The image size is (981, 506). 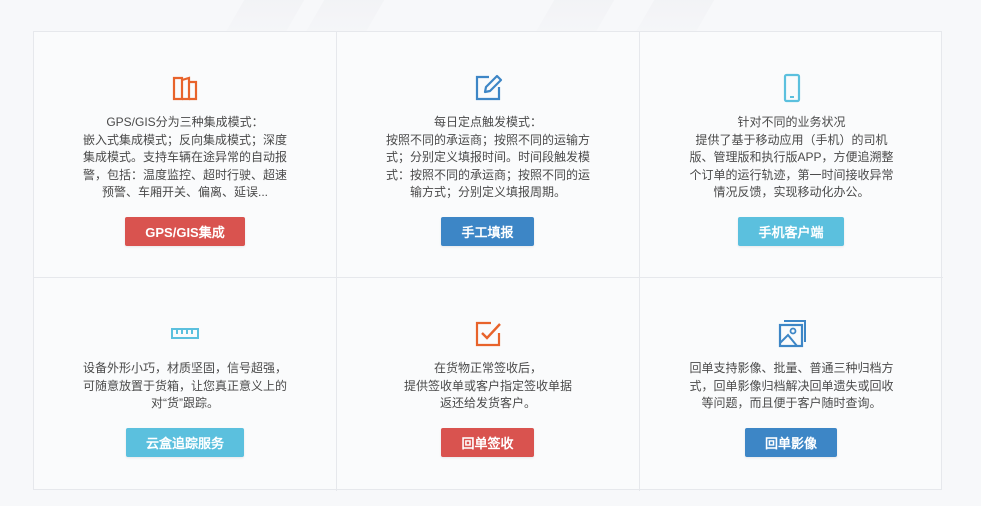 I want to click on description-line: 等问题，而且便于客户随时查询。, so click(x=791, y=403).